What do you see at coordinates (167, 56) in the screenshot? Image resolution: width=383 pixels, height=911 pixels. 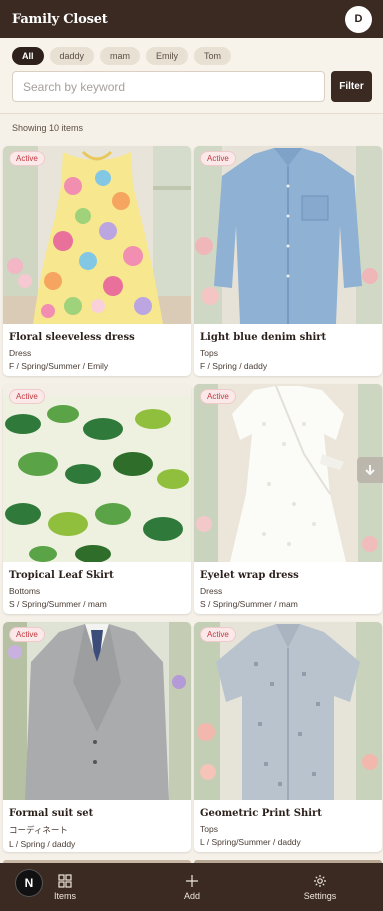 I see `chip-emily: Emily` at bounding box center [167, 56].